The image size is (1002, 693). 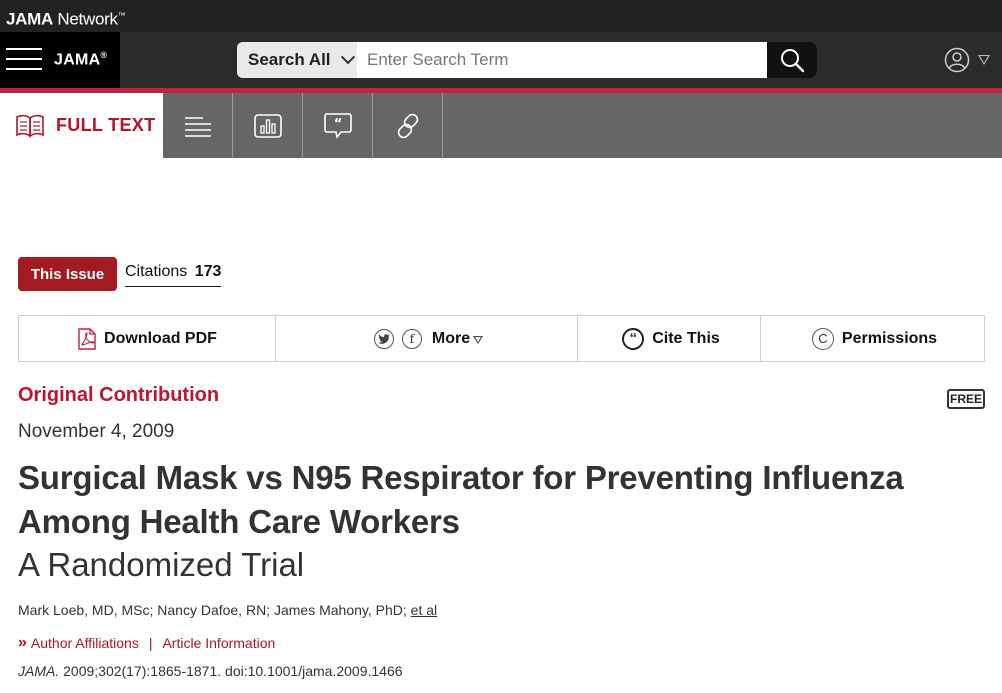 I want to click on link-chain-icon, so click(x=407, y=125).